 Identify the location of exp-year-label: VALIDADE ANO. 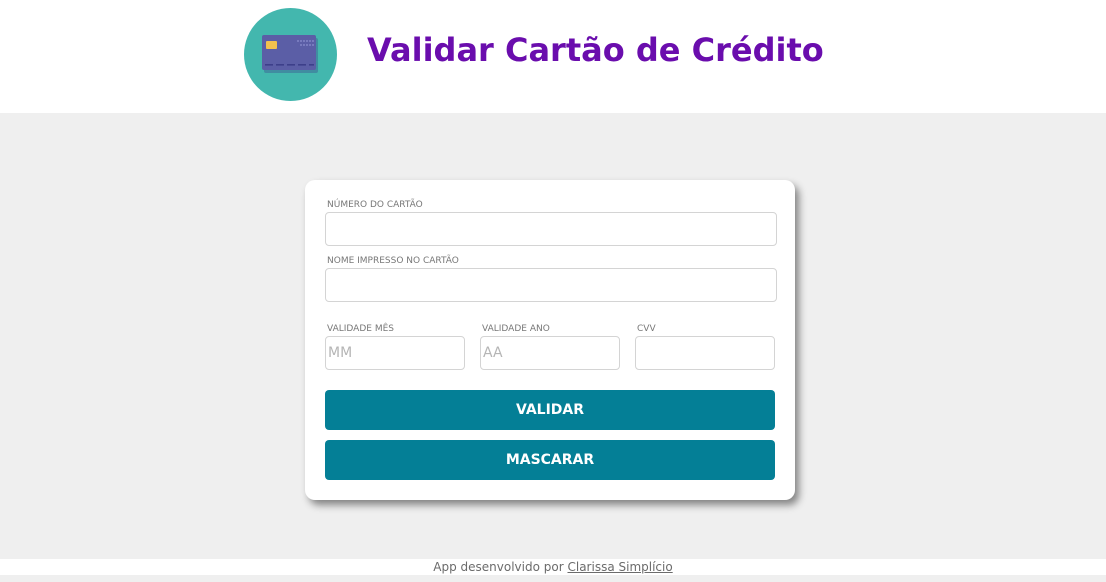
(516, 329).